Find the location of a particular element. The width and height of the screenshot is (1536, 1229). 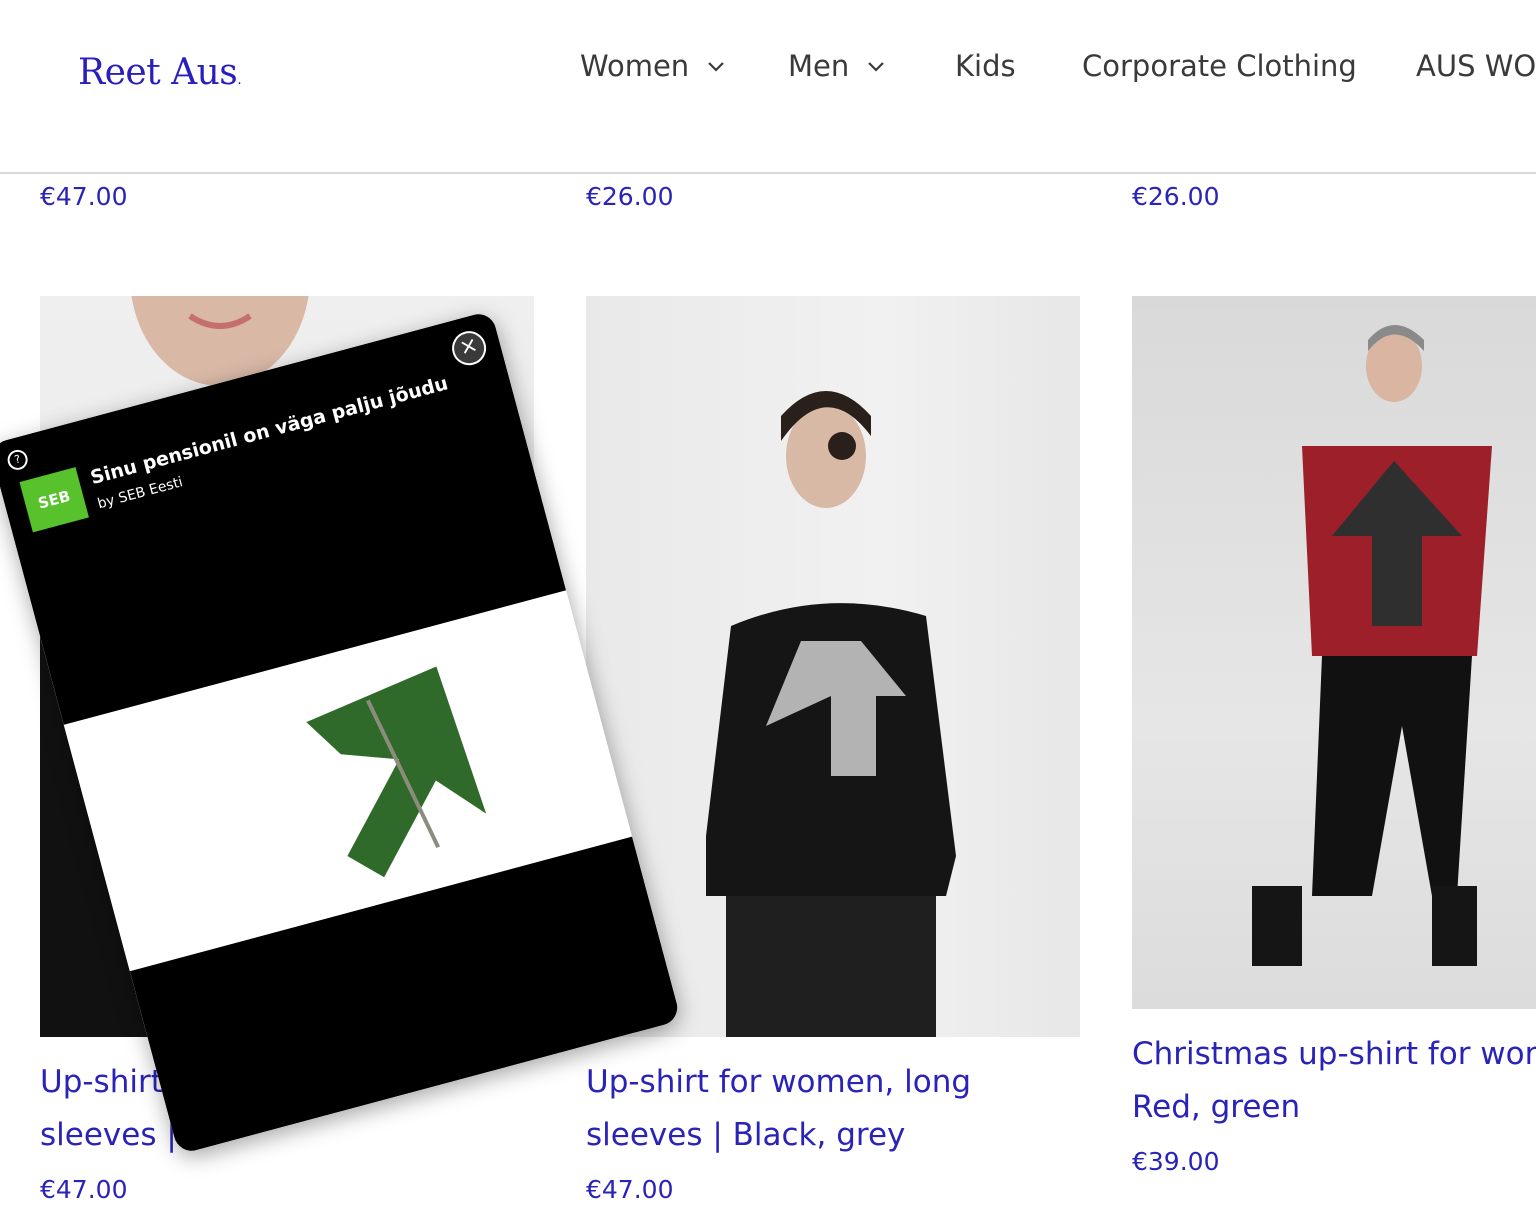

nav-women: Women is located at coordinates (653, 66).